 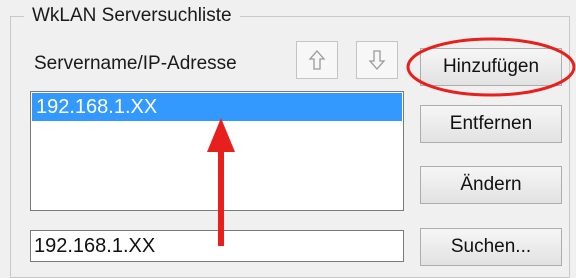 I want to click on remove-button: Entfernen, so click(x=491, y=124).